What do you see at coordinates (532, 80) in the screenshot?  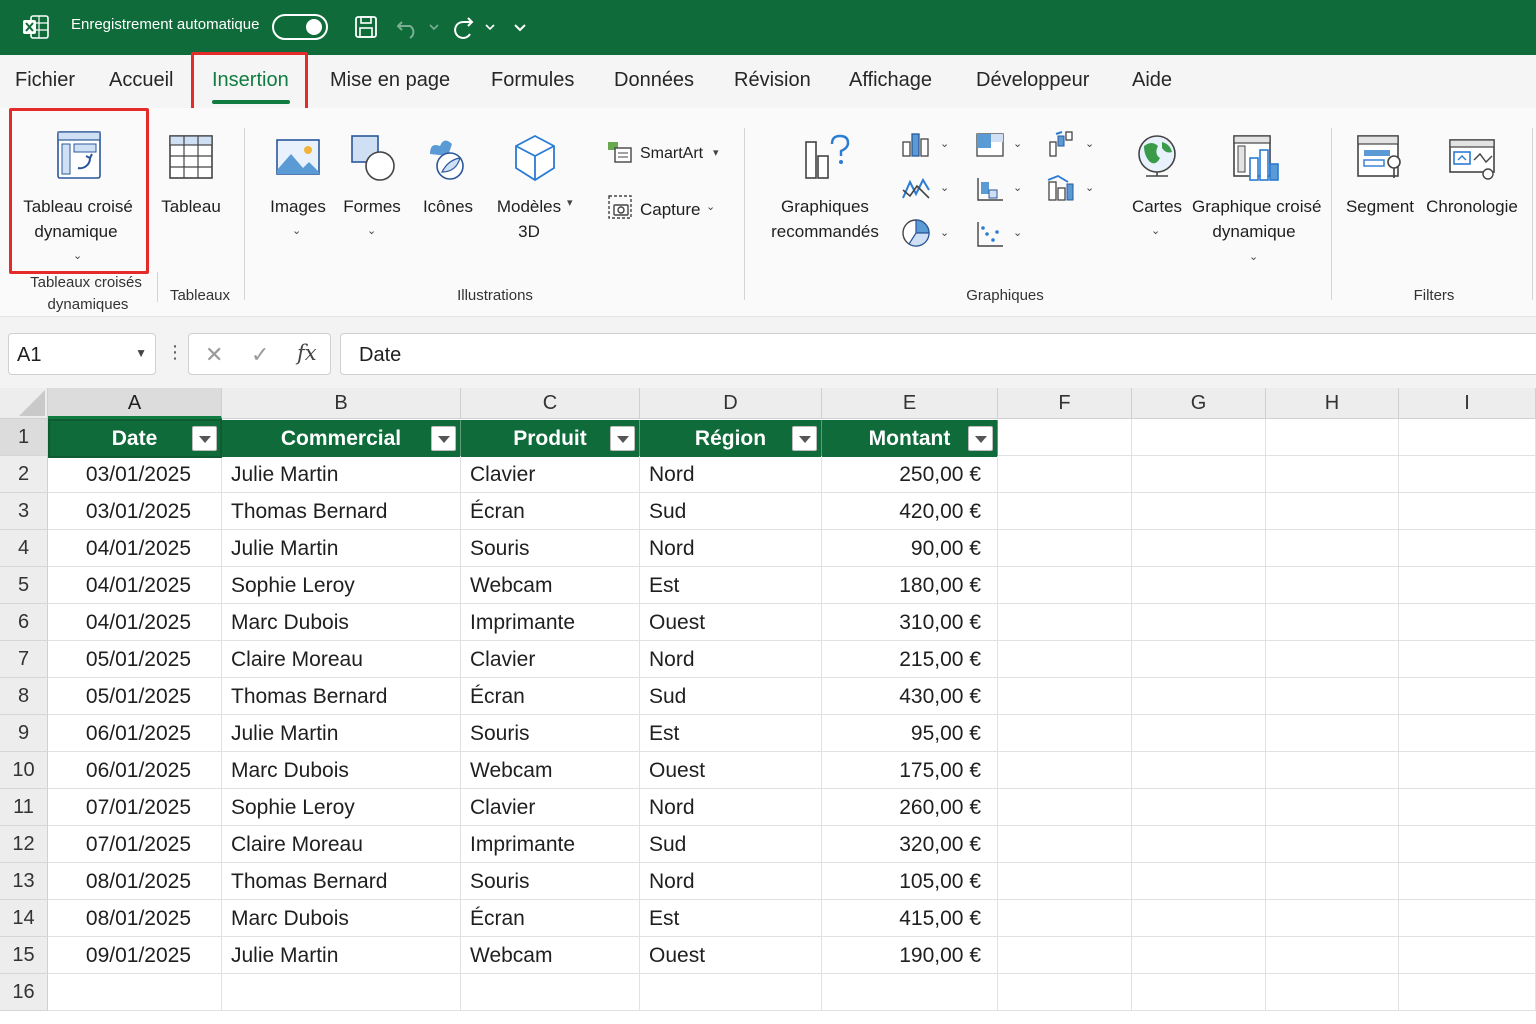 I see `tab-formules: Formules` at bounding box center [532, 80].